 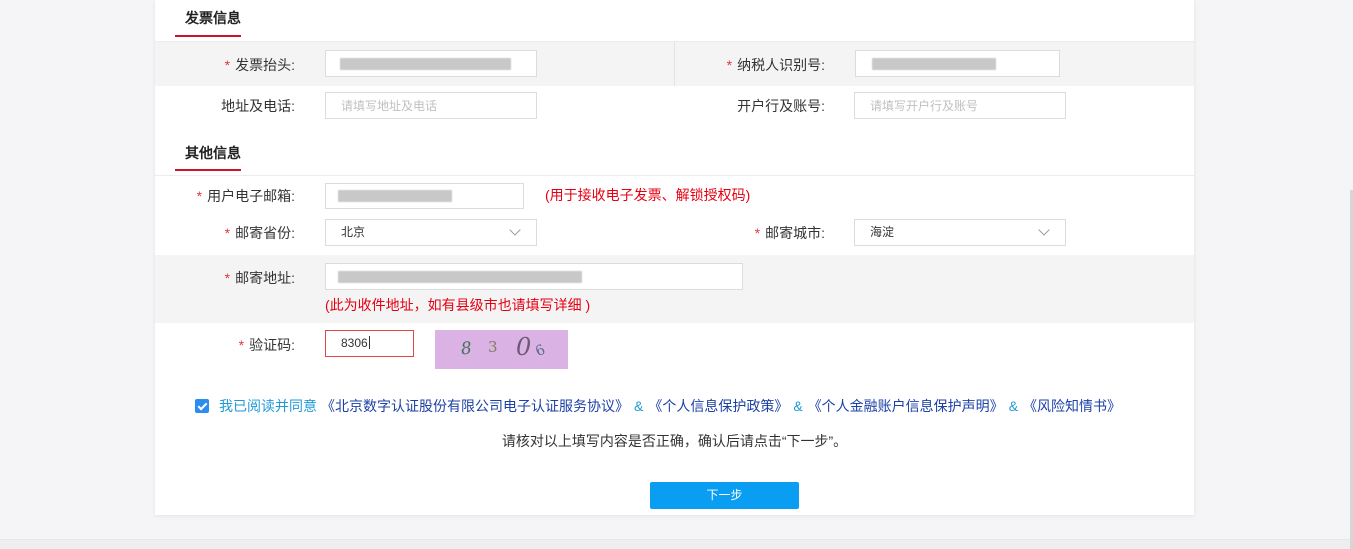 I want to click on tax-id-input, so click(x=957, y=63).